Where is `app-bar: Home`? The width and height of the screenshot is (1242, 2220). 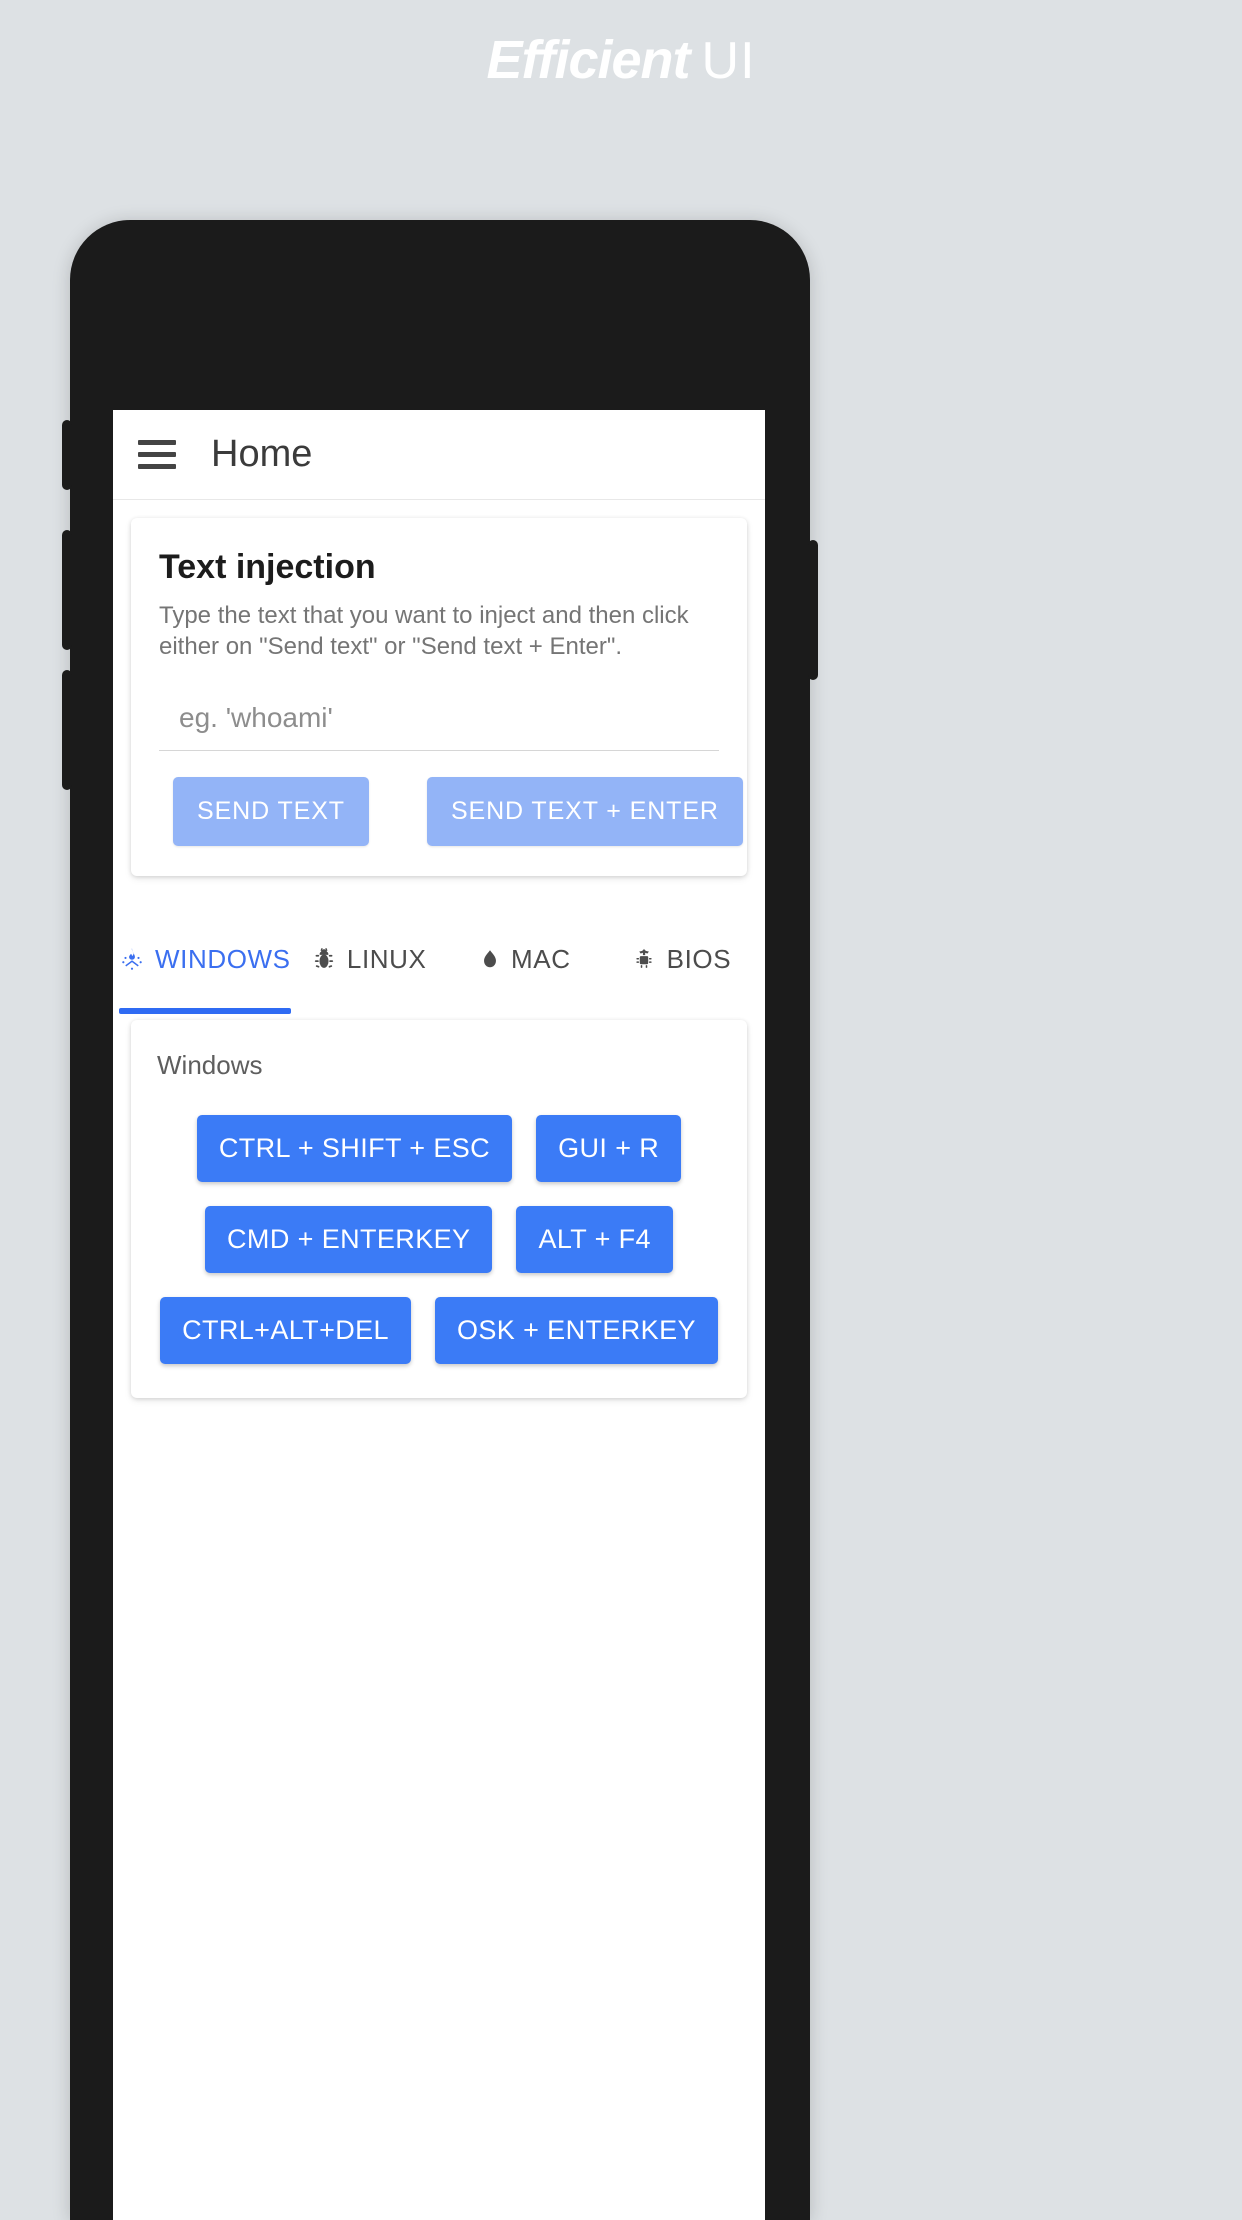 app-bar: Home is located at coordinates (439, 455).